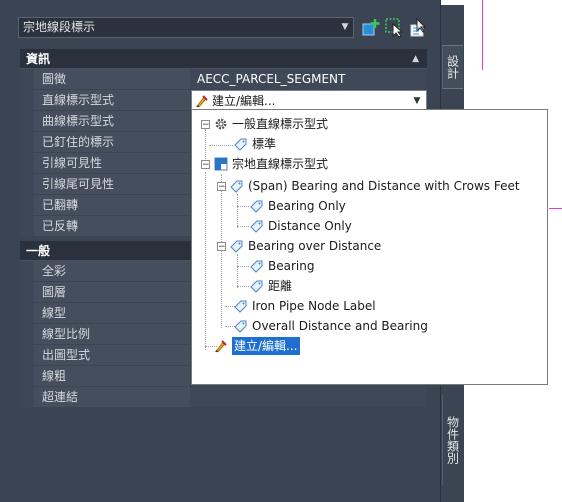 The width and height of the screenshot is (562, 502). I want to click on property-row: 圖徵 AECC_PARCEL_SEGMENT, so click(223, 79).